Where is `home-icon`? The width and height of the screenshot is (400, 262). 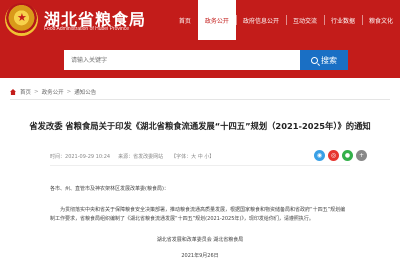
home-icon is located at coordinates (13, 92).